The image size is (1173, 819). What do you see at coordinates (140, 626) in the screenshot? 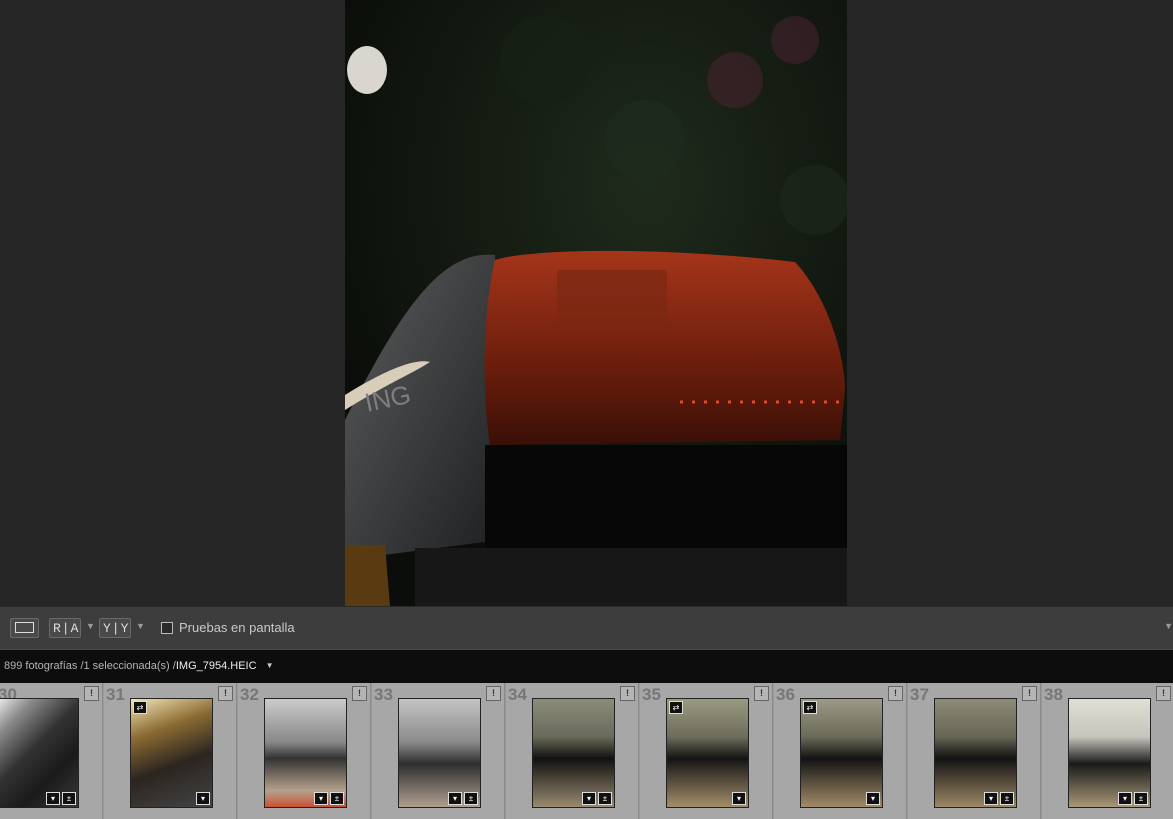
I see `split-dropdown-icon: ▼` at bounding box center [140, 626].